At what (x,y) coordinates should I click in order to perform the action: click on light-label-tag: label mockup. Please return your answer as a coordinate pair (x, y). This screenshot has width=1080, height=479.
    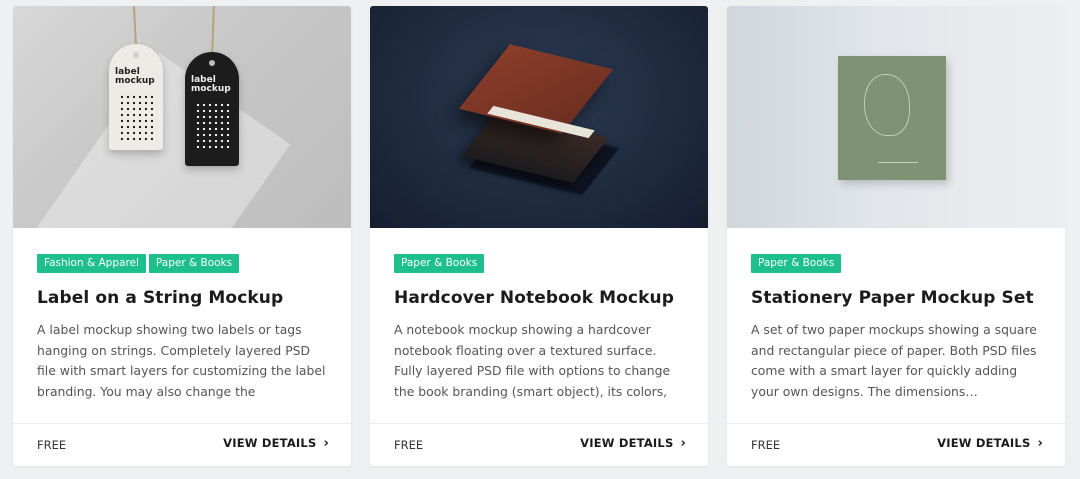
    Looking at the image, I should click on (136, 97).